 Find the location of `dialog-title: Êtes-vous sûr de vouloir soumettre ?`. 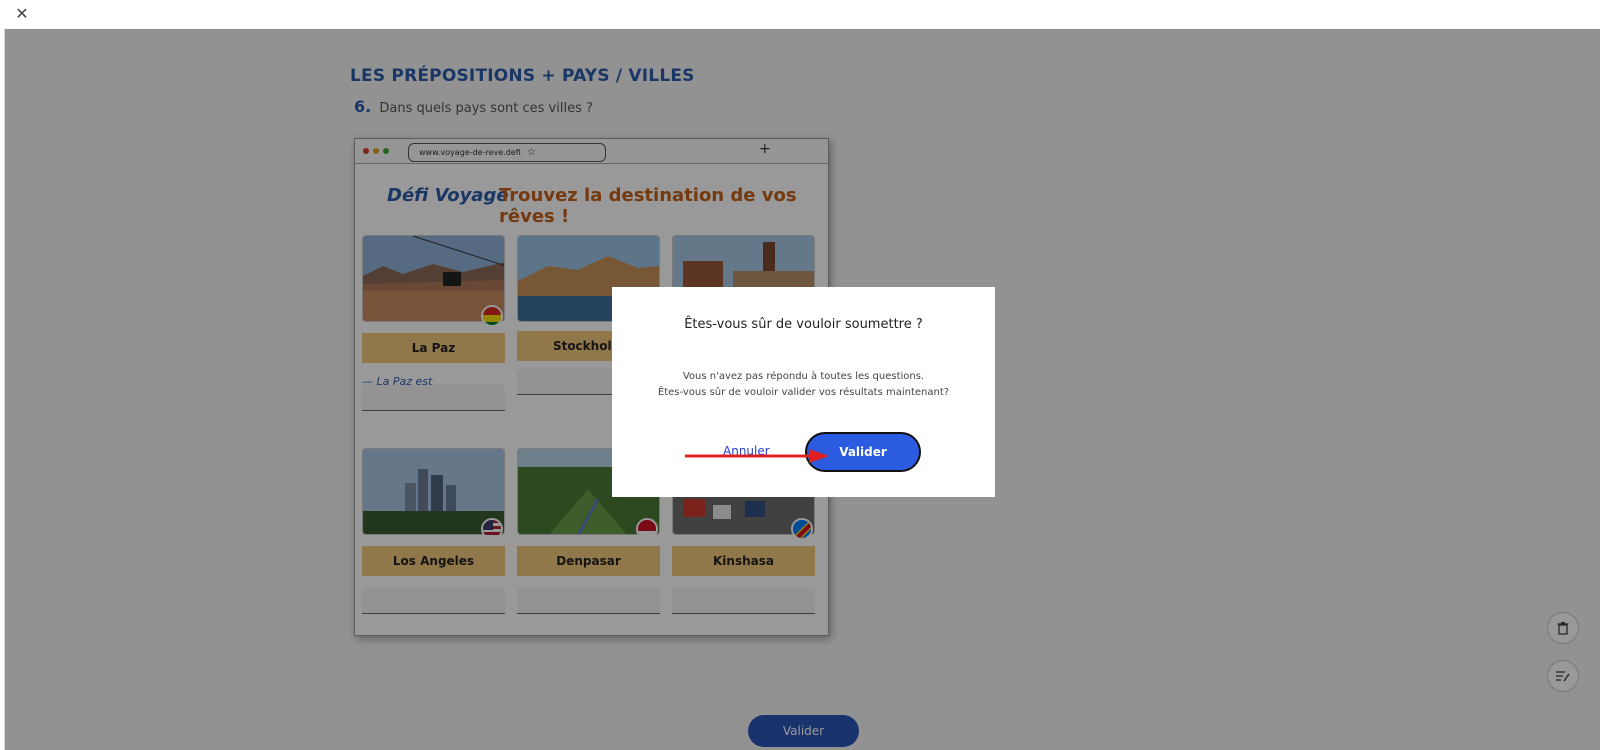

dialog-title: Êtes-vous sûr de vouloir soumettre ? is located at coordinates (803, 324).